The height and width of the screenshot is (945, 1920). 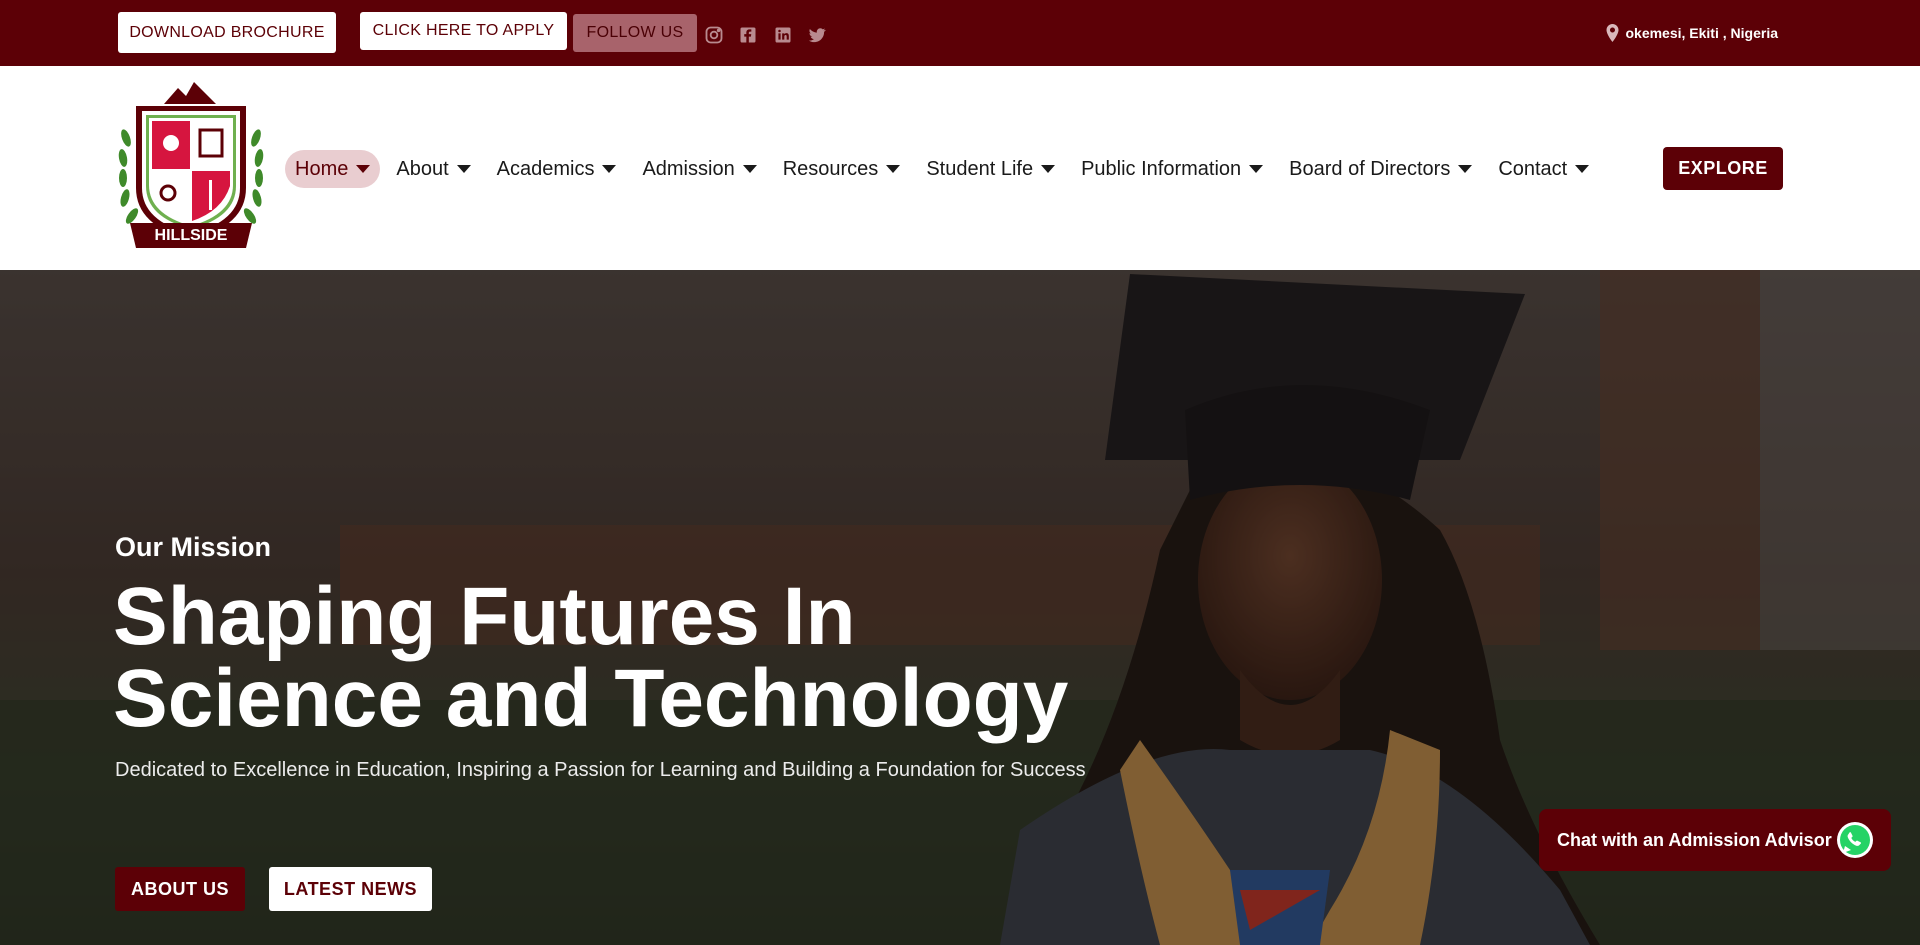 I want to click on location: okemesi, Ekiti , Nigeria, so click(x=1692, y=33).